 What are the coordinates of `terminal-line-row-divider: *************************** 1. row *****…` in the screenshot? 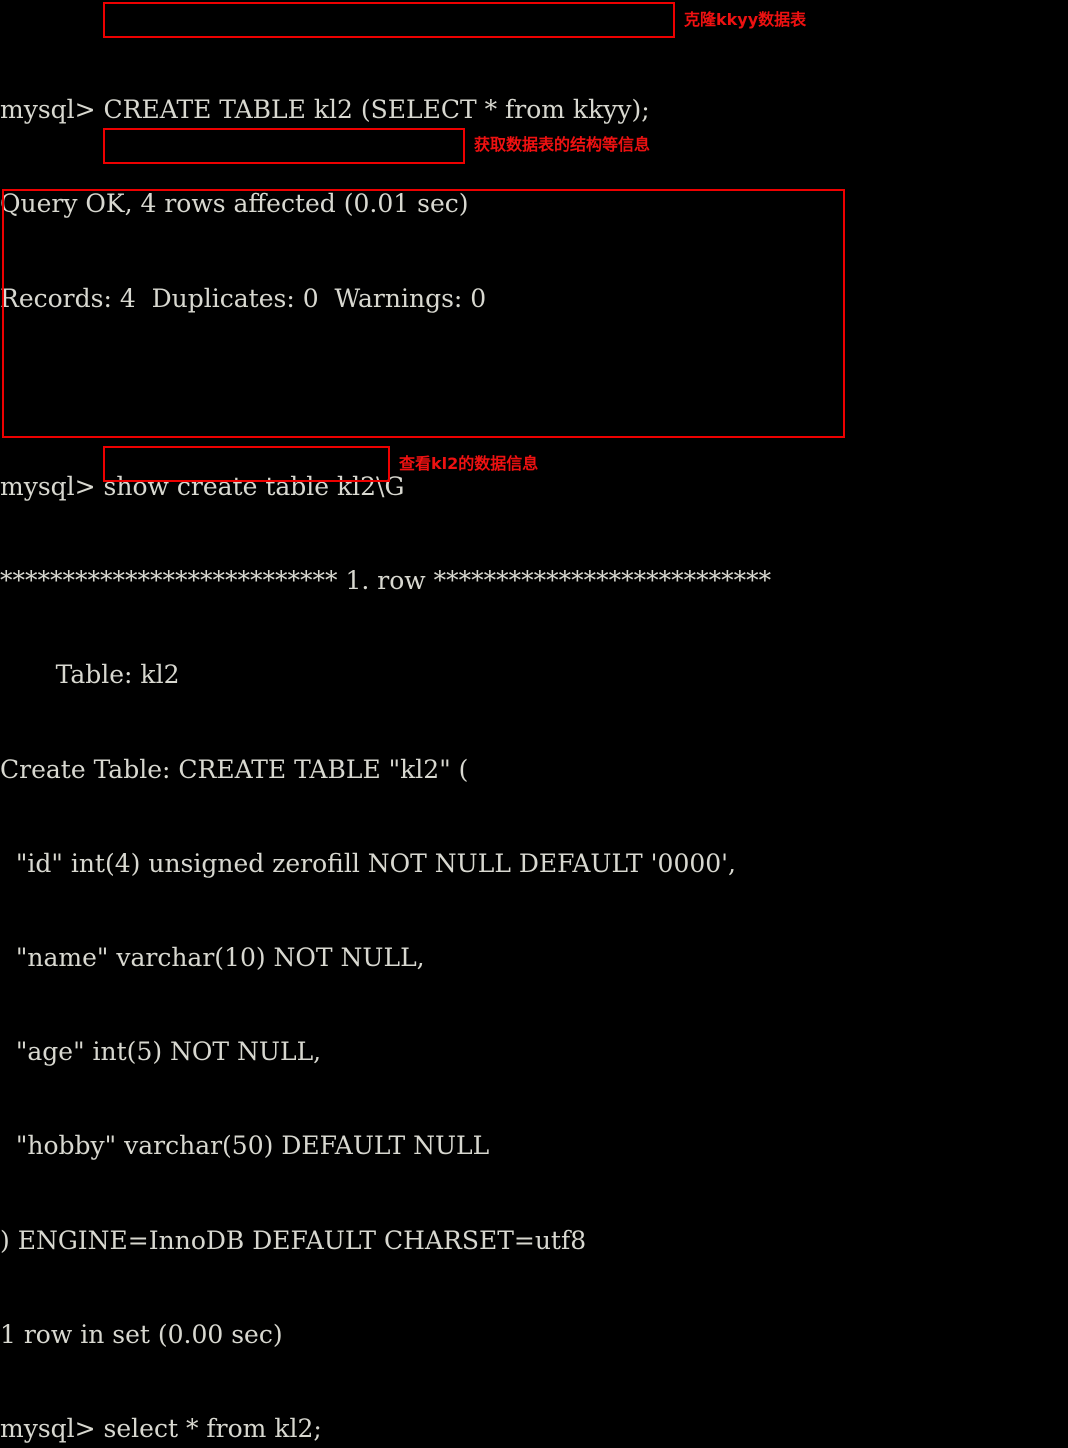 It's located at (386, 581).